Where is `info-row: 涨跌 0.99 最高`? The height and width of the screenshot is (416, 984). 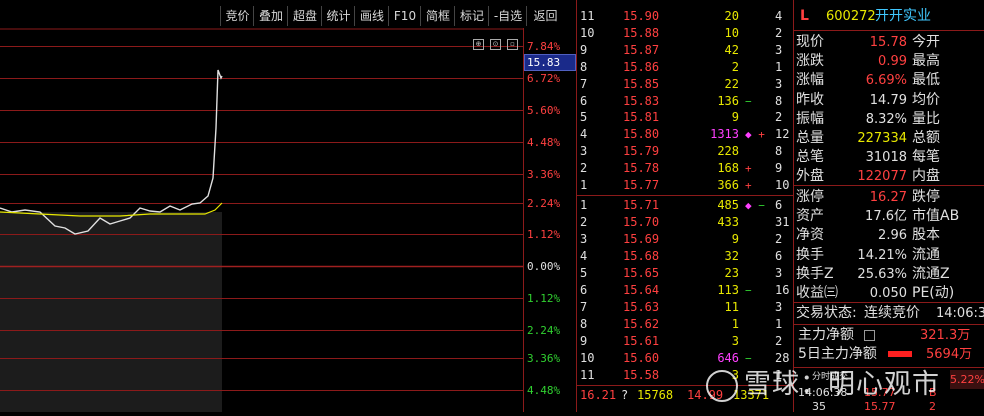 info-row: 涨跌 0.99 最高 is located at coordinates (889, 61).